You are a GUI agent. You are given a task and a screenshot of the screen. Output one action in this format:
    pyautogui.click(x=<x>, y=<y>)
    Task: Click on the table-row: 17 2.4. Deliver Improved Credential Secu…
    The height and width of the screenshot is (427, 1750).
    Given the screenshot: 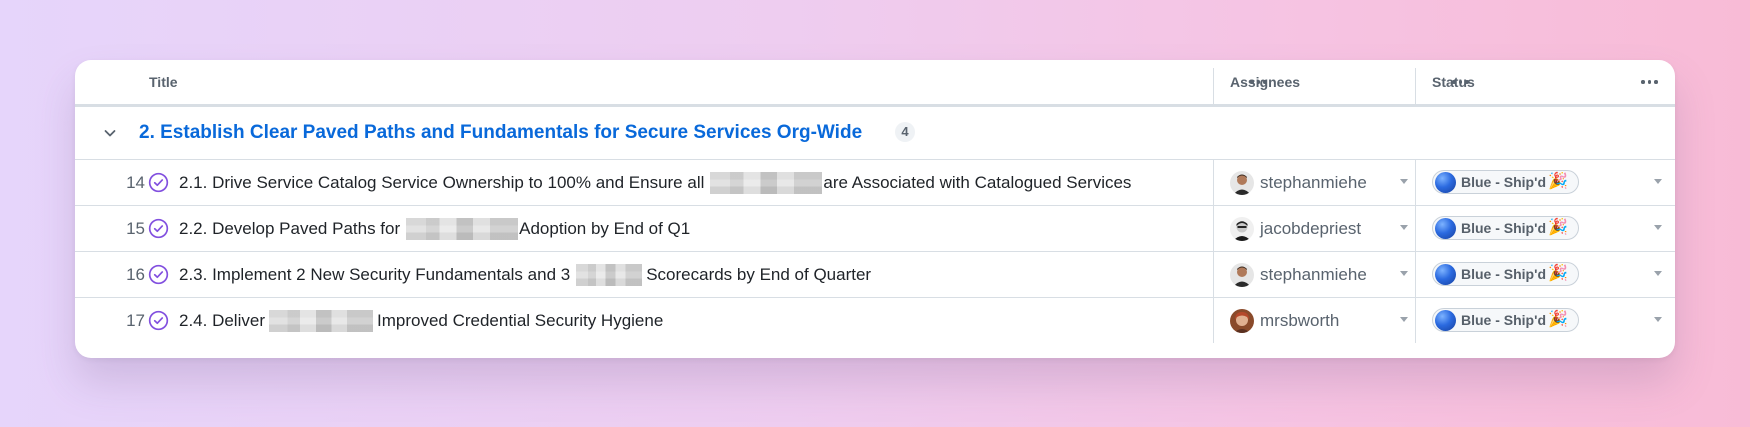 What is the action you would take?
    pyautogui.click(x=875, y=320)
    